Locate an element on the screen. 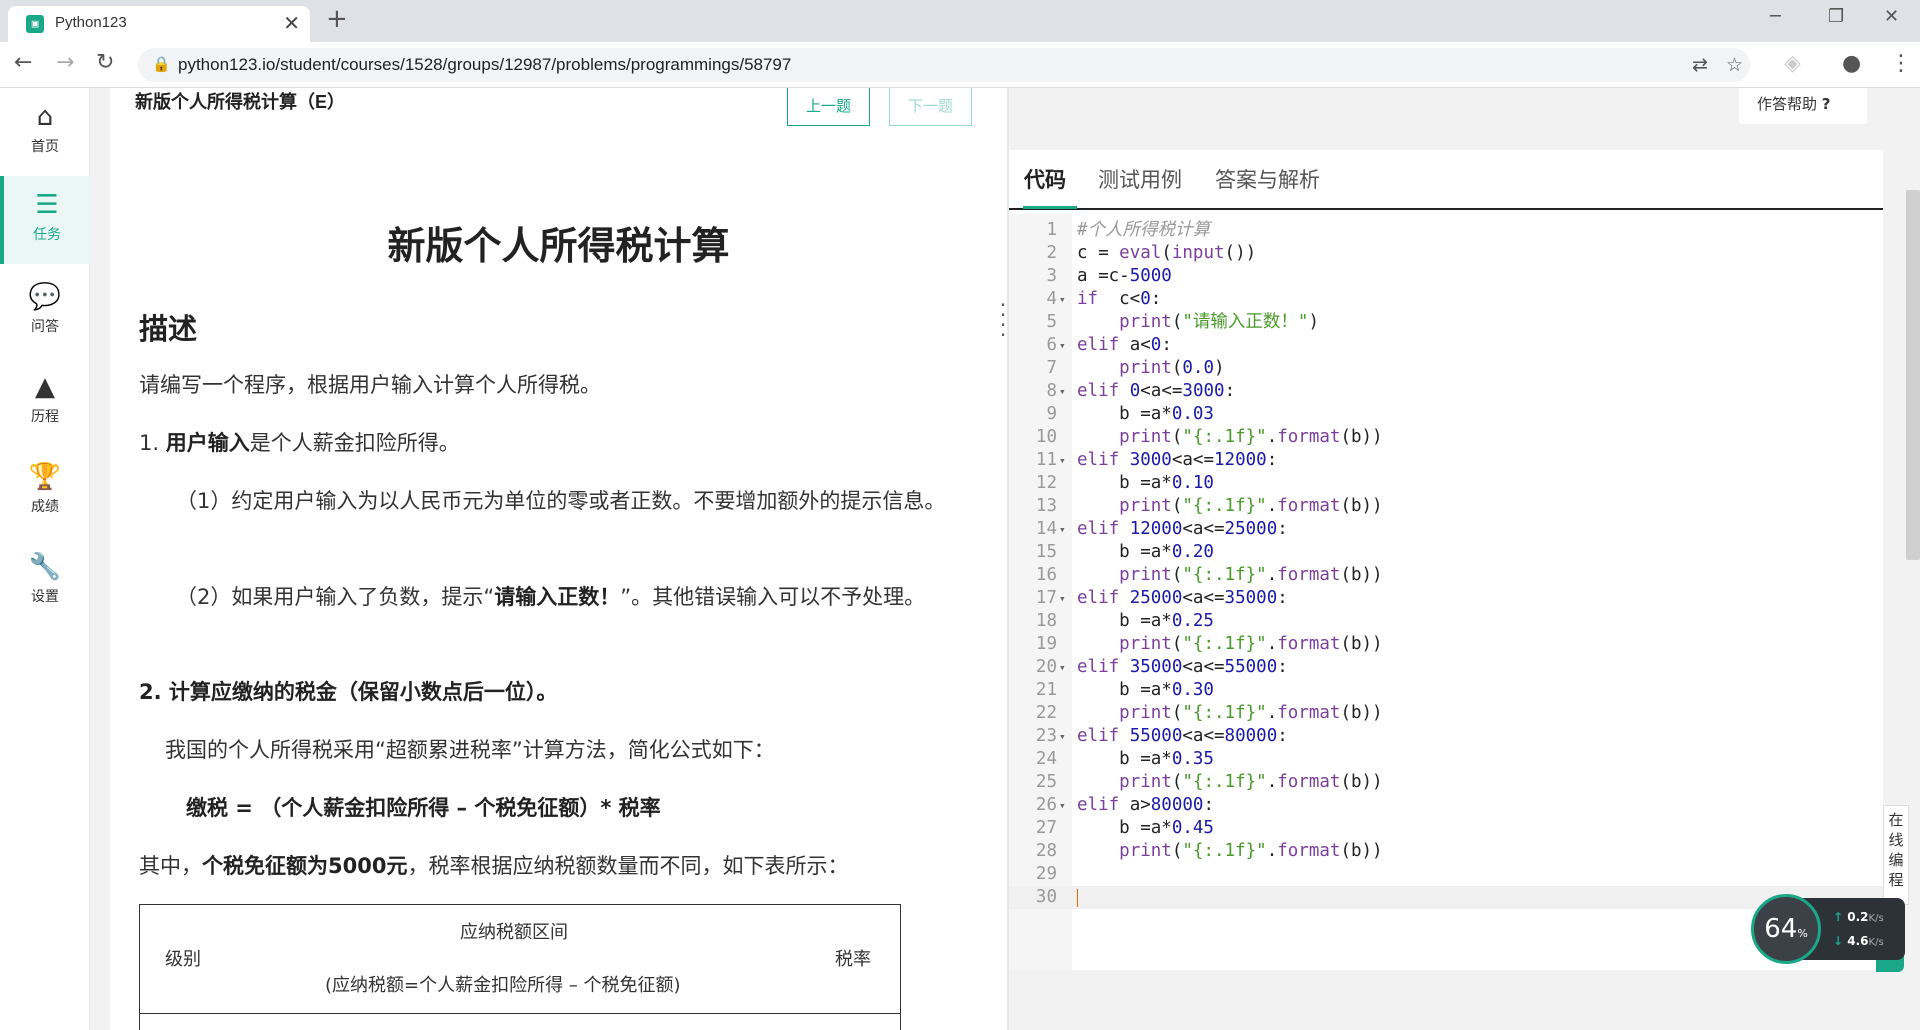  code-text: elif 55000<a<=80000: is located at coordinates (1182, 736).